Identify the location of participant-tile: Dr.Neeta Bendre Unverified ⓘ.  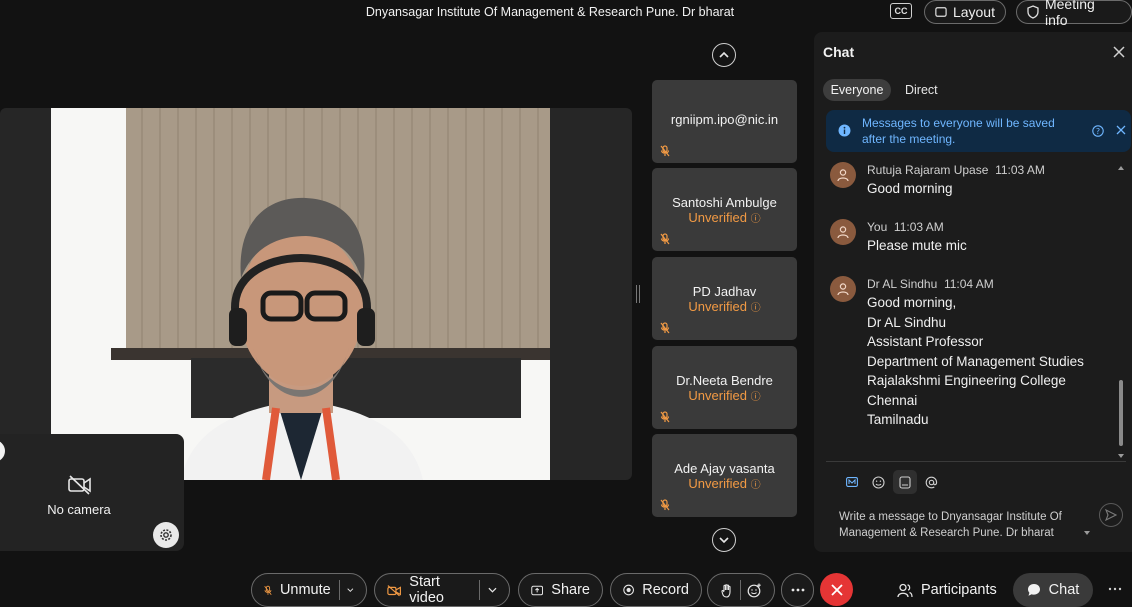
(724, 387).